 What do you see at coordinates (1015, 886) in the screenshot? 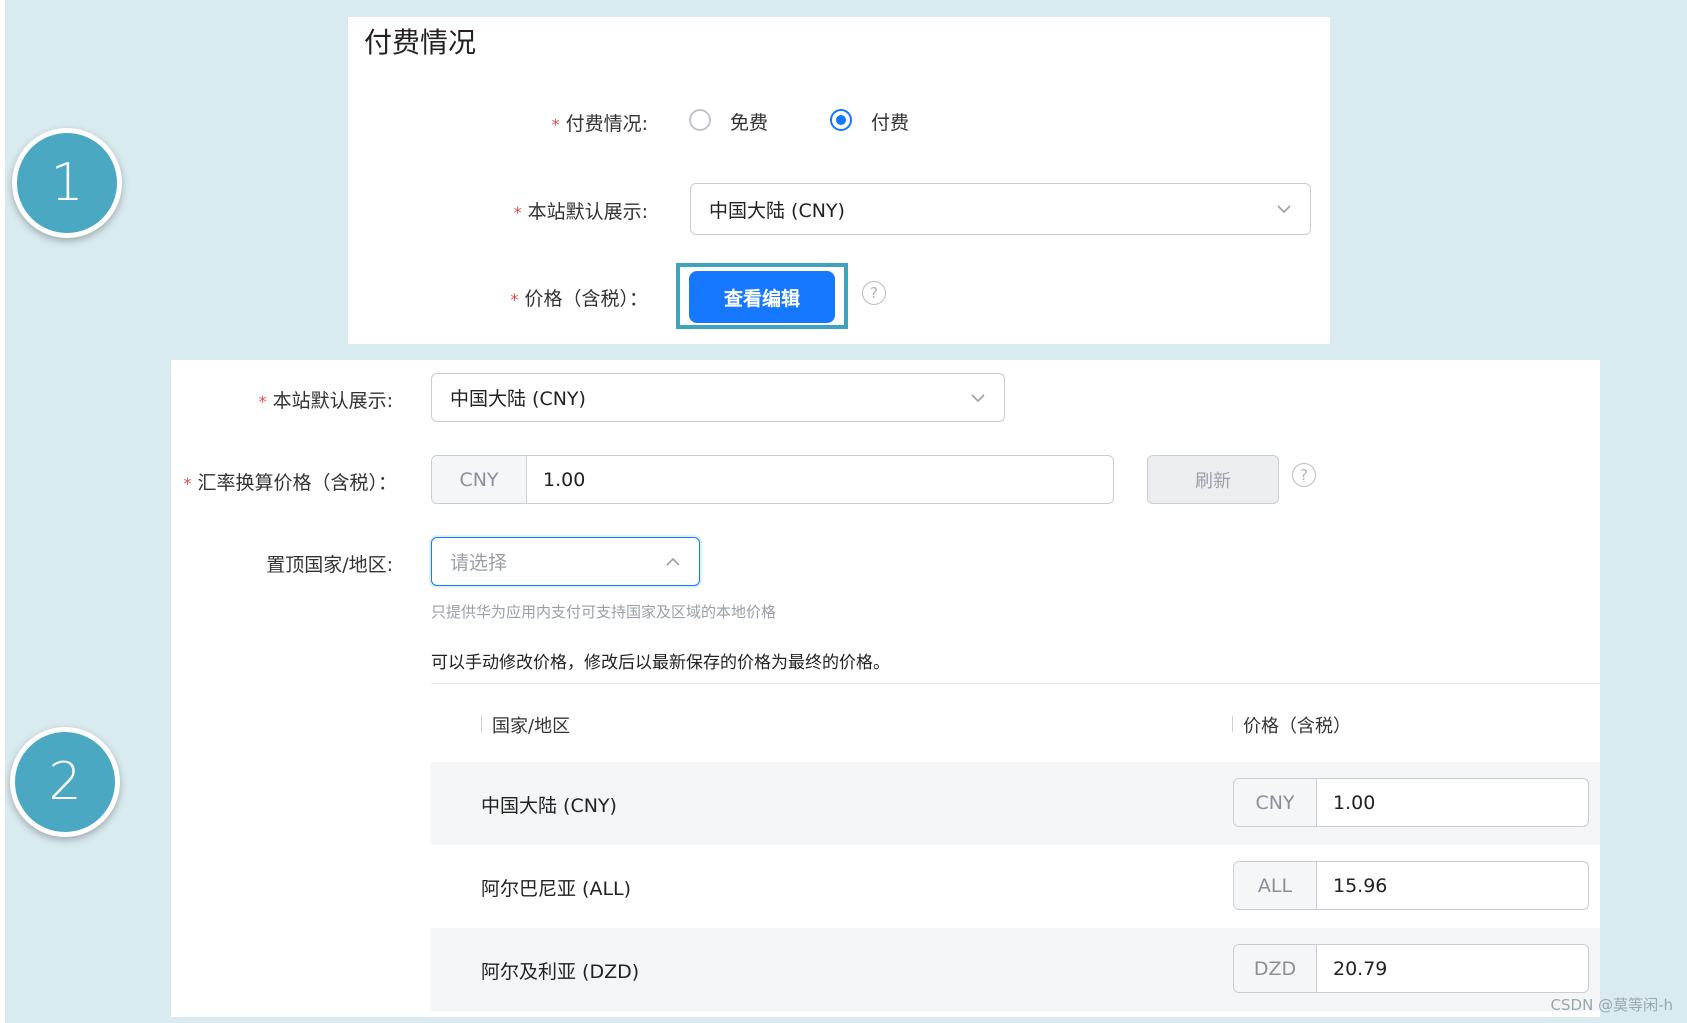
I see `table-row: 阿尔巴尼亚 (ALL) ALL 15.96` at bounding box center [1015, 886].